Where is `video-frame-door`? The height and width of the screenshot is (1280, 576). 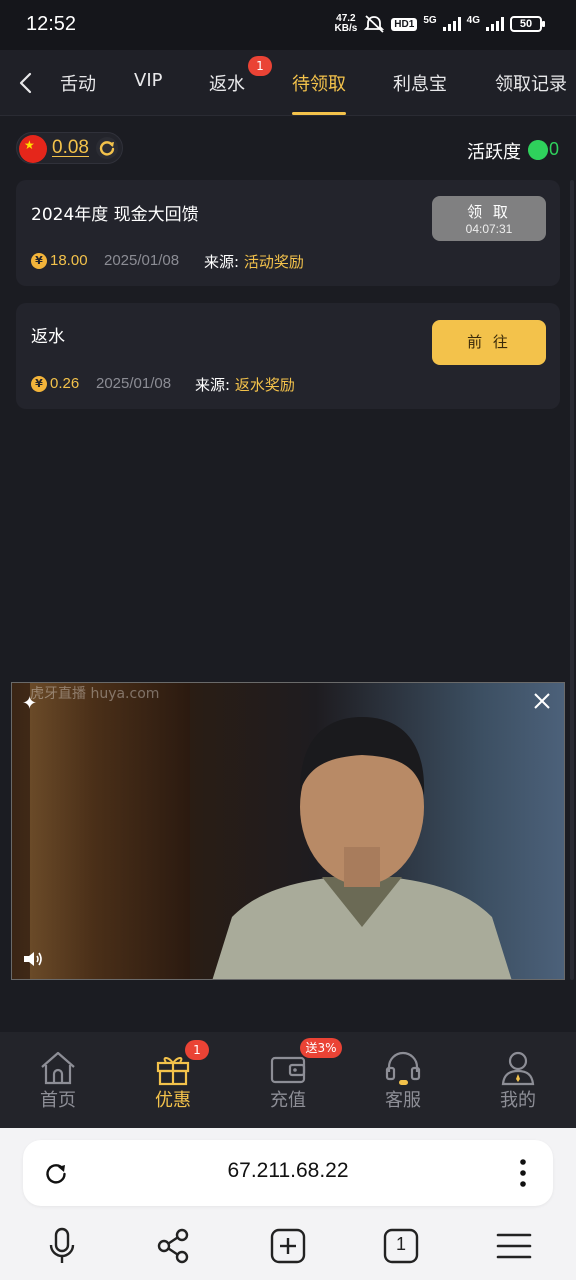
video-frame-door is located at coordinates (110, 831).